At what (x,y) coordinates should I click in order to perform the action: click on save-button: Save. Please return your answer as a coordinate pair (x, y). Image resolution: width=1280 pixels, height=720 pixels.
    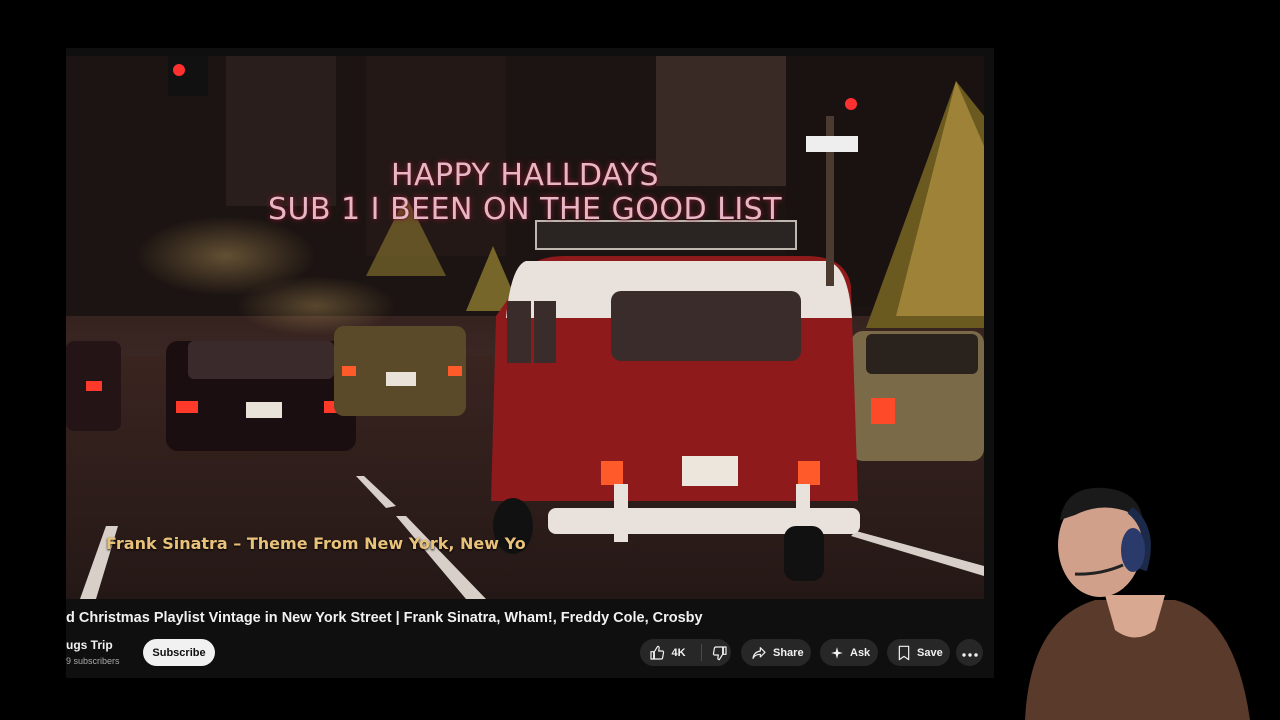
    Looking at the image, I should click on (918, 652).